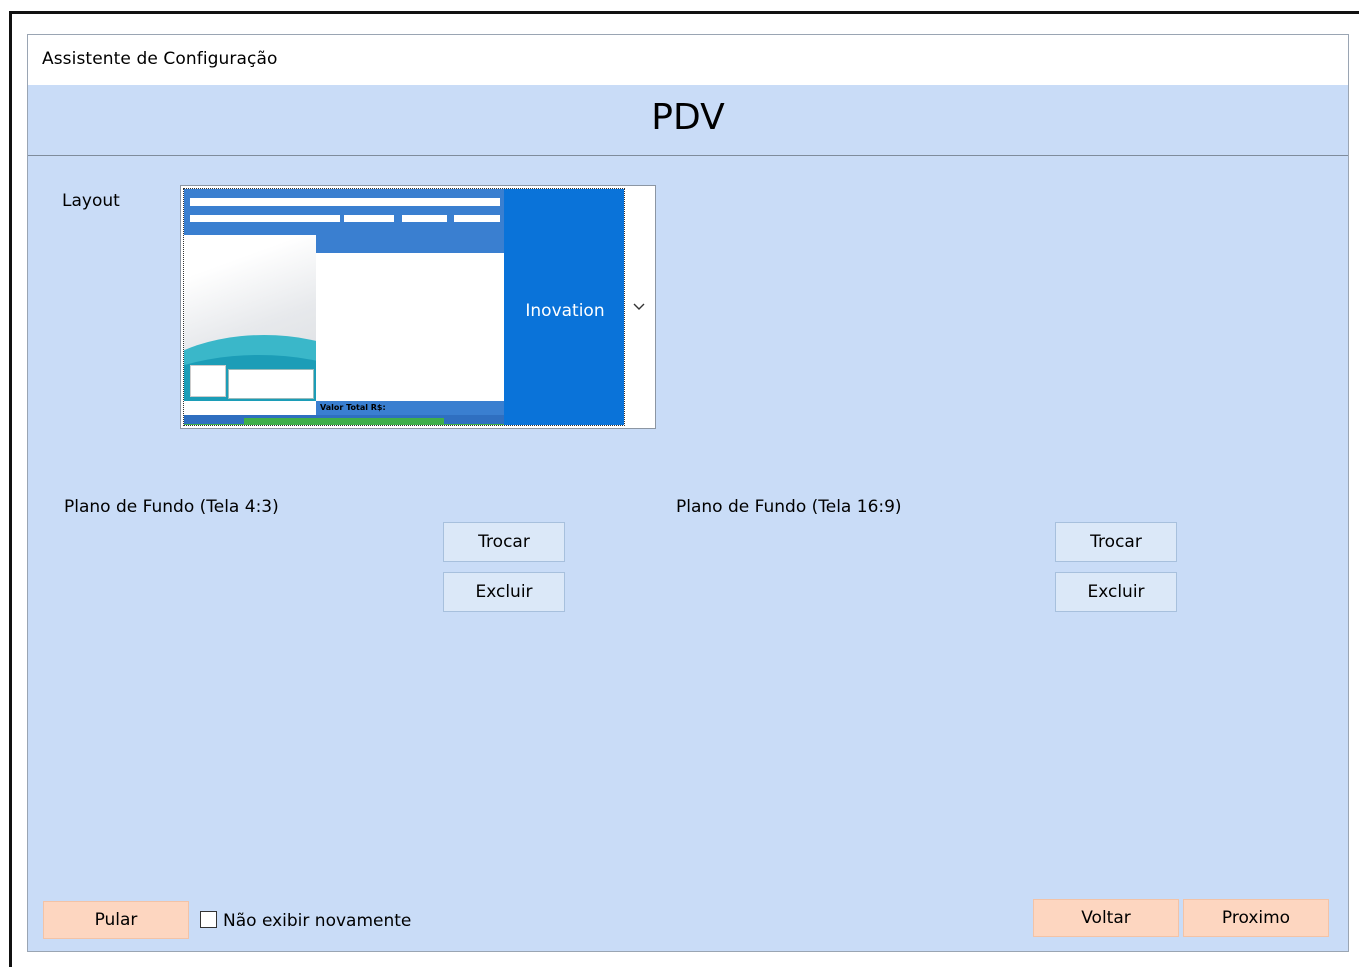 The height and width of the screenshot is (967, 1359). I want to click on layout-selector: Valor Total R$: Inovation, so click(418, 307).